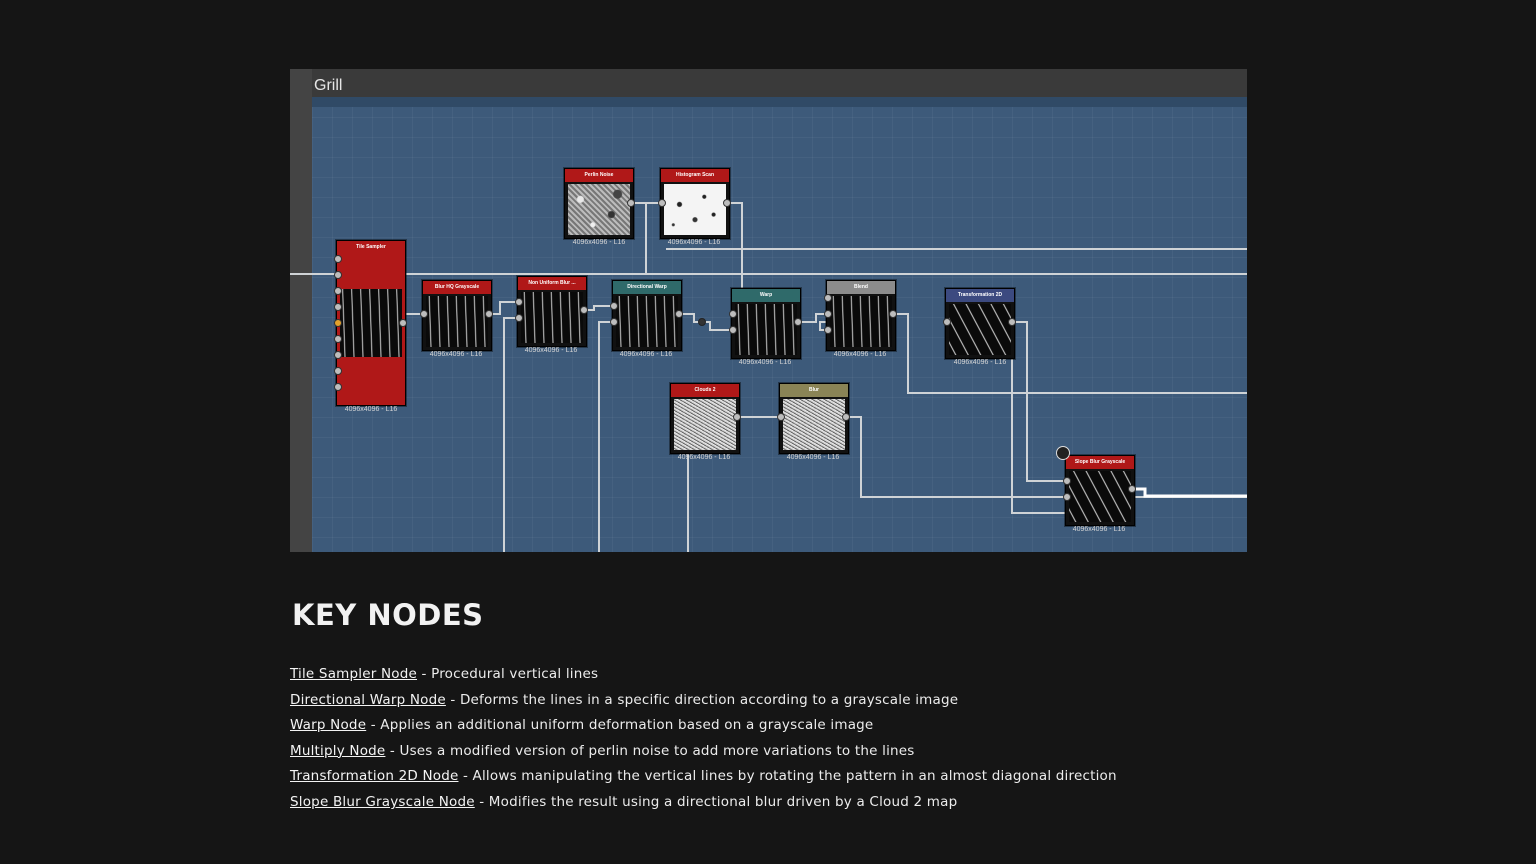 The image size is (1536, 864). What do you see at coordinates (814, 390) in the screenshot?
I see `node-title: Blur` at bounding box center [814, 390].